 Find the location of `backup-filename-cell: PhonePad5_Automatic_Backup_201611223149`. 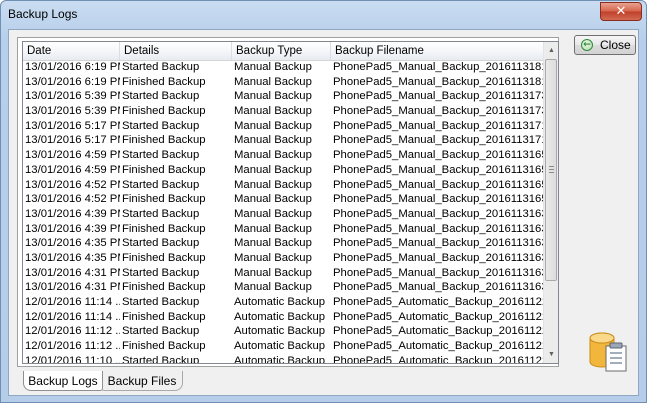

backup-filename-cell: PhonePad5_Automatic_Backup_201611223149 is located at coordinates (438, 302).